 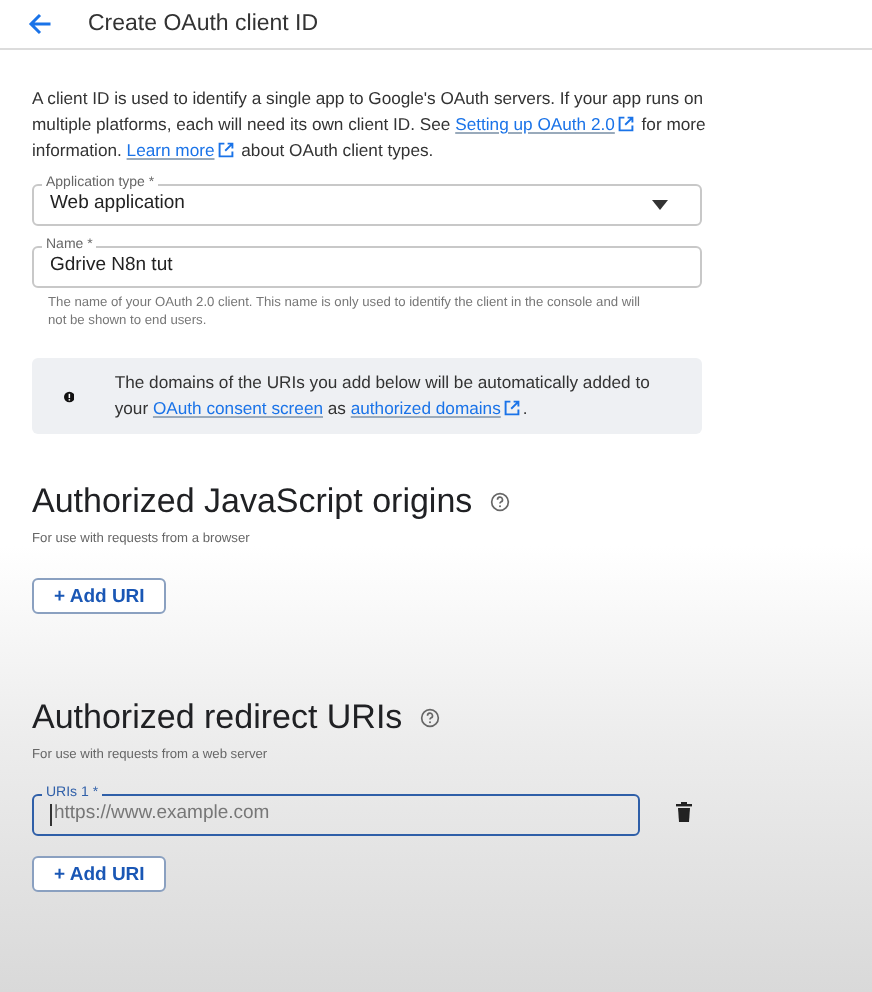 I want to click on info-text: The domains of the URIs you add below will be automatically added to your OAuth consent screen as authorized domains ., so click(x=383, y=396).